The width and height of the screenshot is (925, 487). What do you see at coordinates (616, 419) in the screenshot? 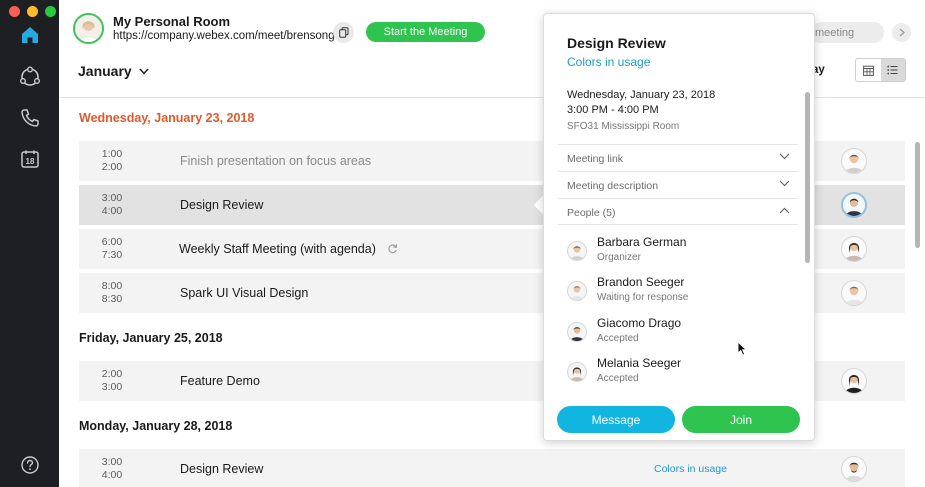
I see `message-button: Message` at bounding box center [616, 419].